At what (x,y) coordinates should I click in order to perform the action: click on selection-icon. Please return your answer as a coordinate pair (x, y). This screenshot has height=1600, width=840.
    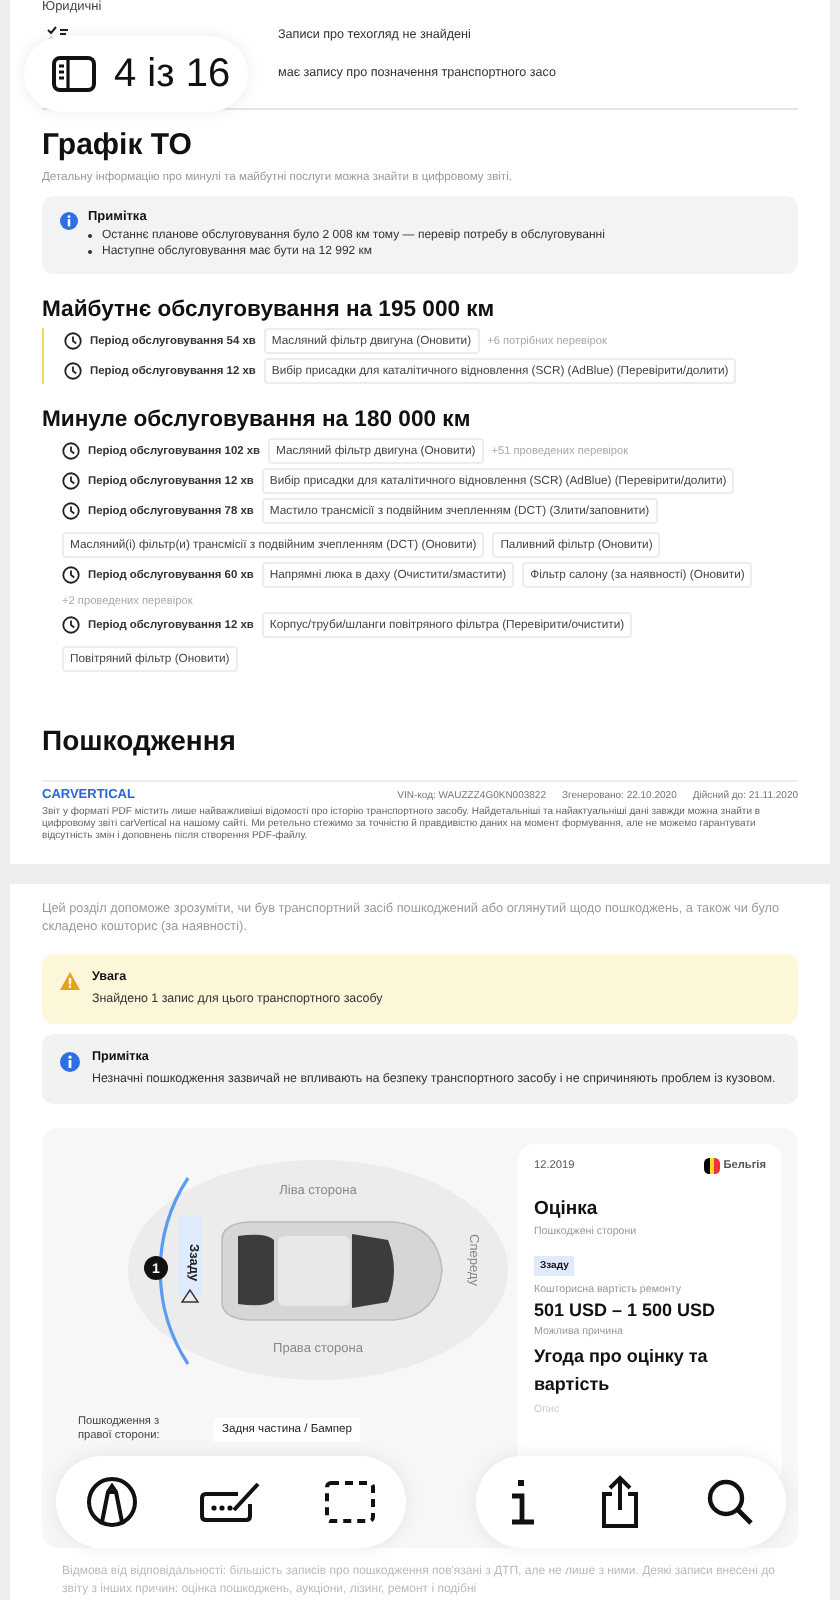
    Looking at the image, I should click on (349, 1502).